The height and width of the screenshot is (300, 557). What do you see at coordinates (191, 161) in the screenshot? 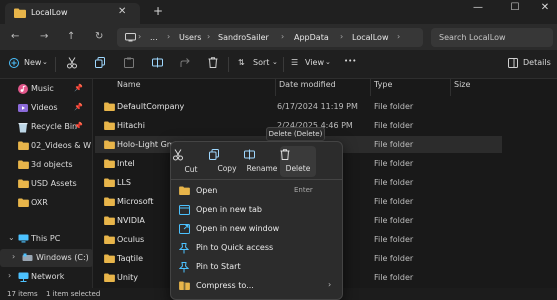
I see `cut-button: Cut` at bounding box center [191, 161].